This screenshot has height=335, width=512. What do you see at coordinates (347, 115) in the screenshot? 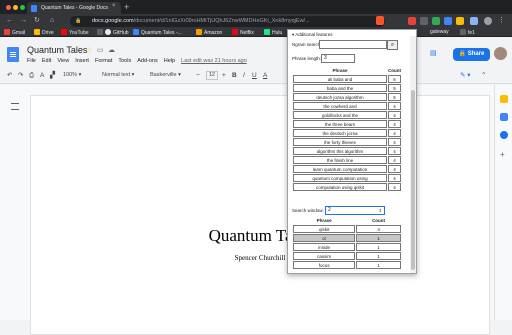
I see `table-row: goldilocks and the 4` at bounding box center [347, 115].